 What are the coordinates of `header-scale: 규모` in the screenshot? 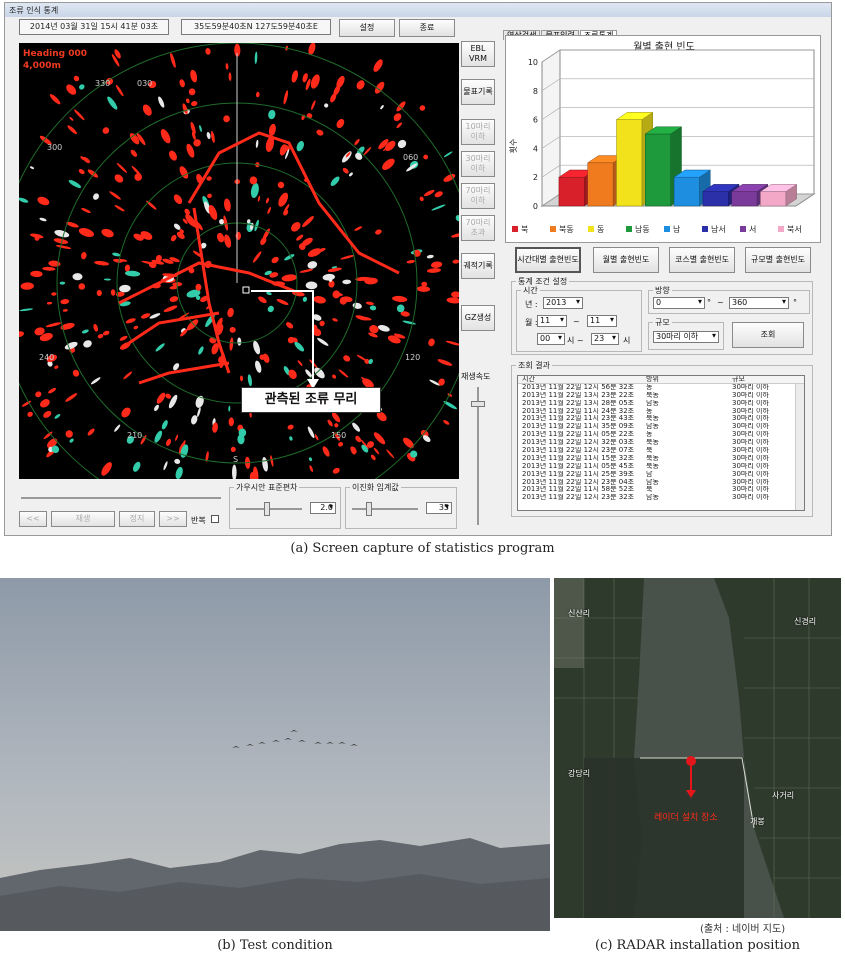 It's located at (762, 379).